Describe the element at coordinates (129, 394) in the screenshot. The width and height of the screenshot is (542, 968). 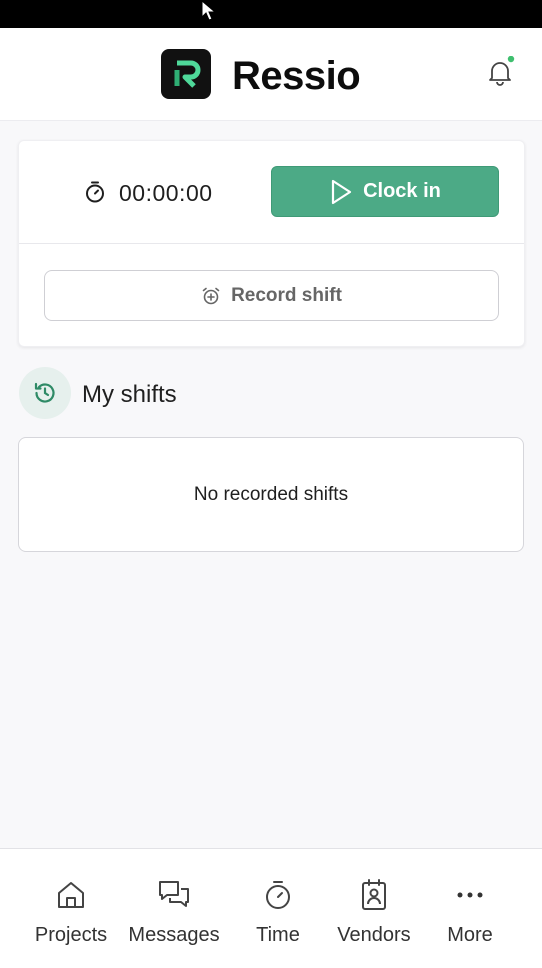
I see `my-shifts-title: My shifts` at that location.